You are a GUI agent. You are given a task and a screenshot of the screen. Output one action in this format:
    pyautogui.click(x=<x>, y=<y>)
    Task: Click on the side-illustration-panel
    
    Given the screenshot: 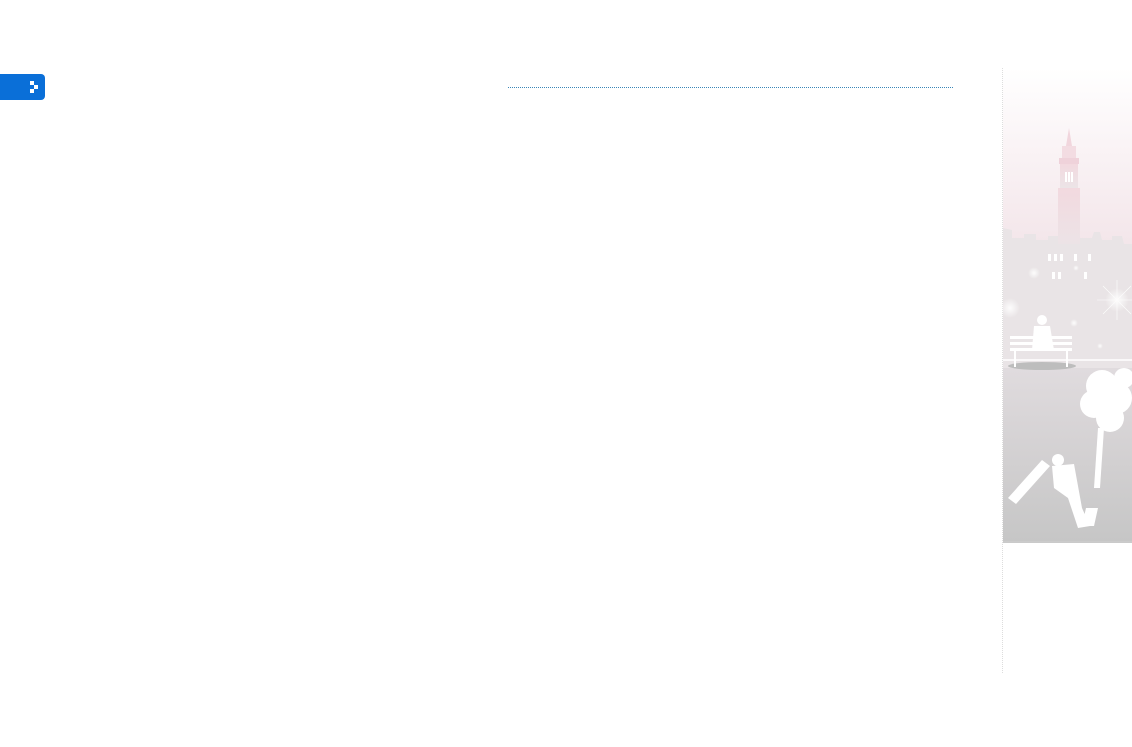 What is the action you would take?
    pyautogui.click(x=1067, y=370)
    